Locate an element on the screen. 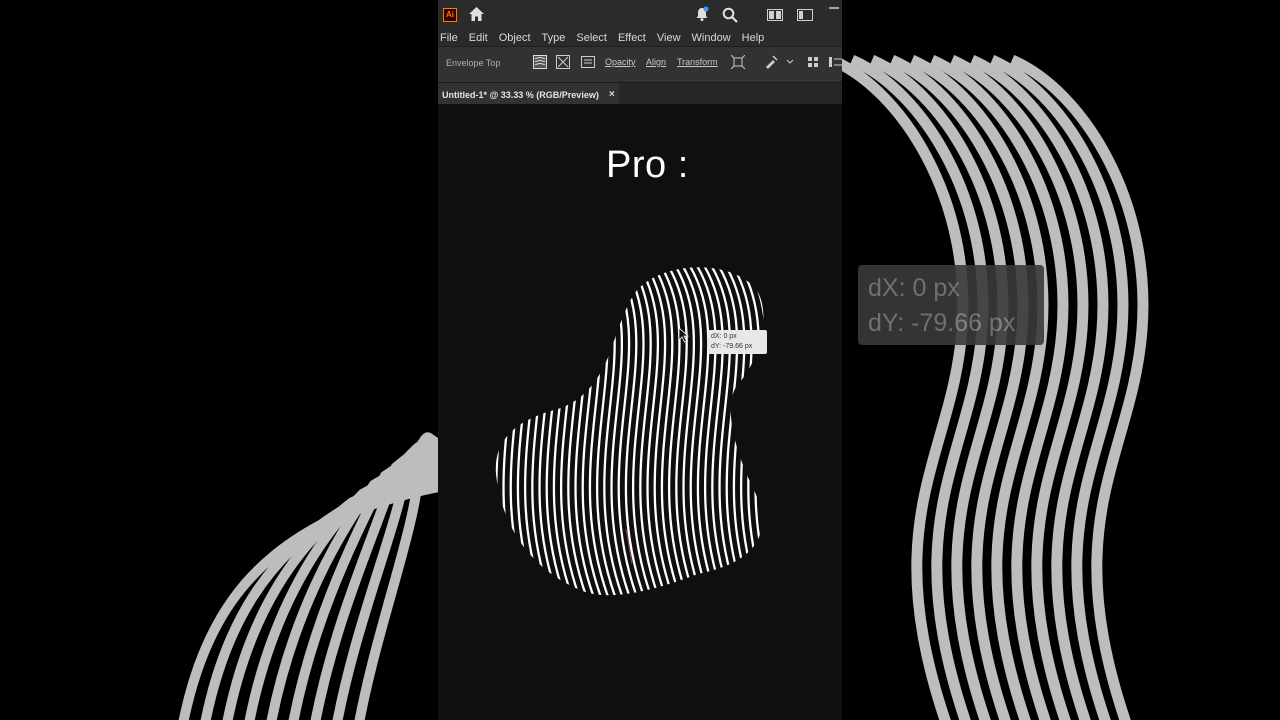 Image resolution: width=1280 pixels, height=720 pixels. menu-object: Object is located at coordinates (518, 38).